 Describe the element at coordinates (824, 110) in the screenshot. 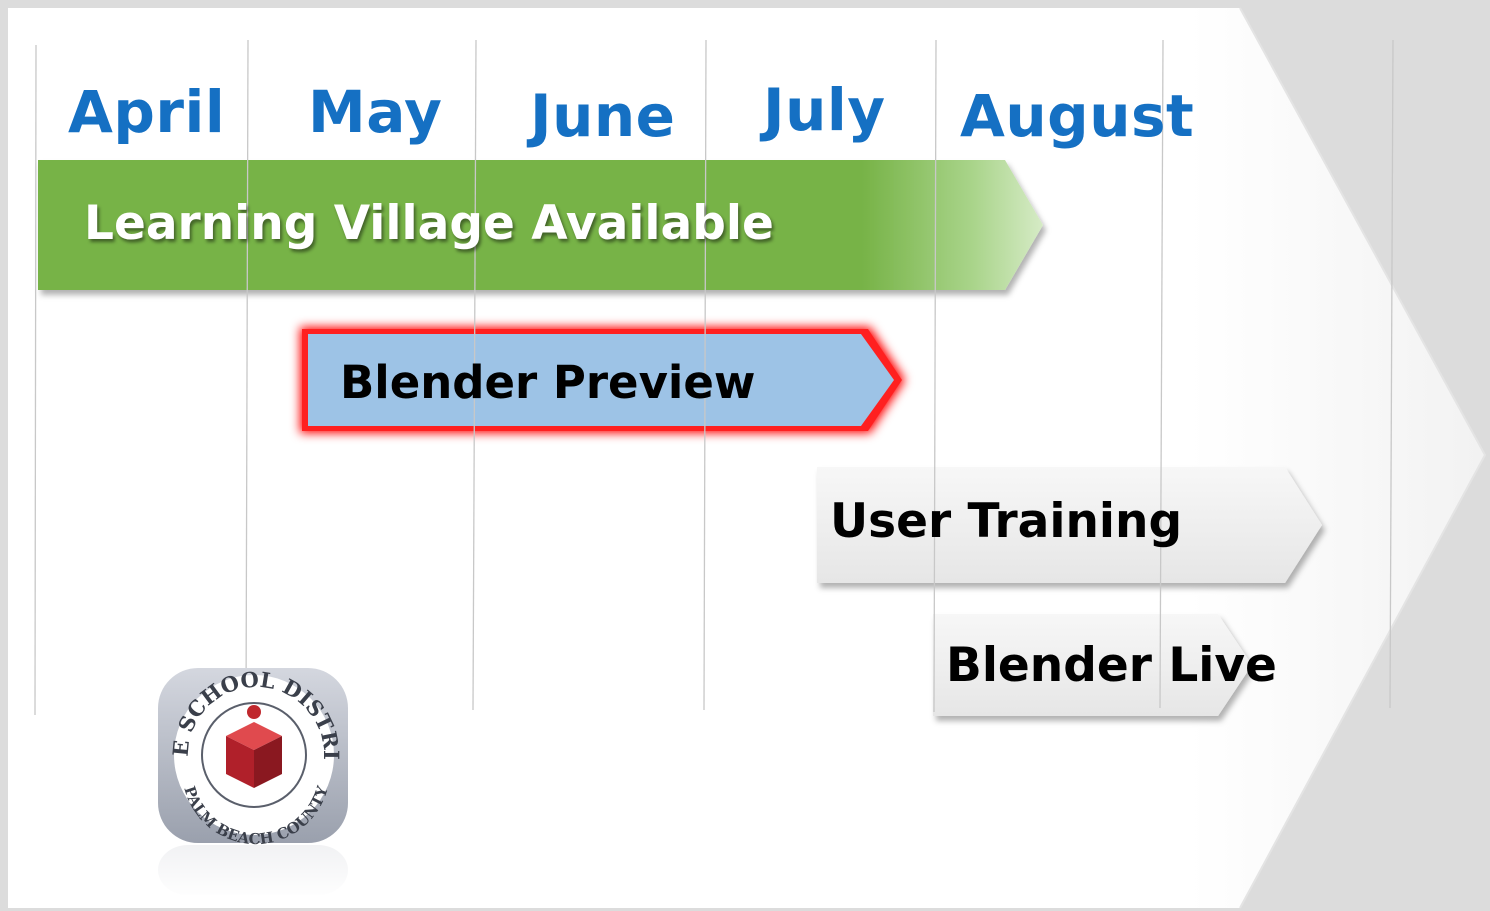

I see `month-label-july: July` at that location.